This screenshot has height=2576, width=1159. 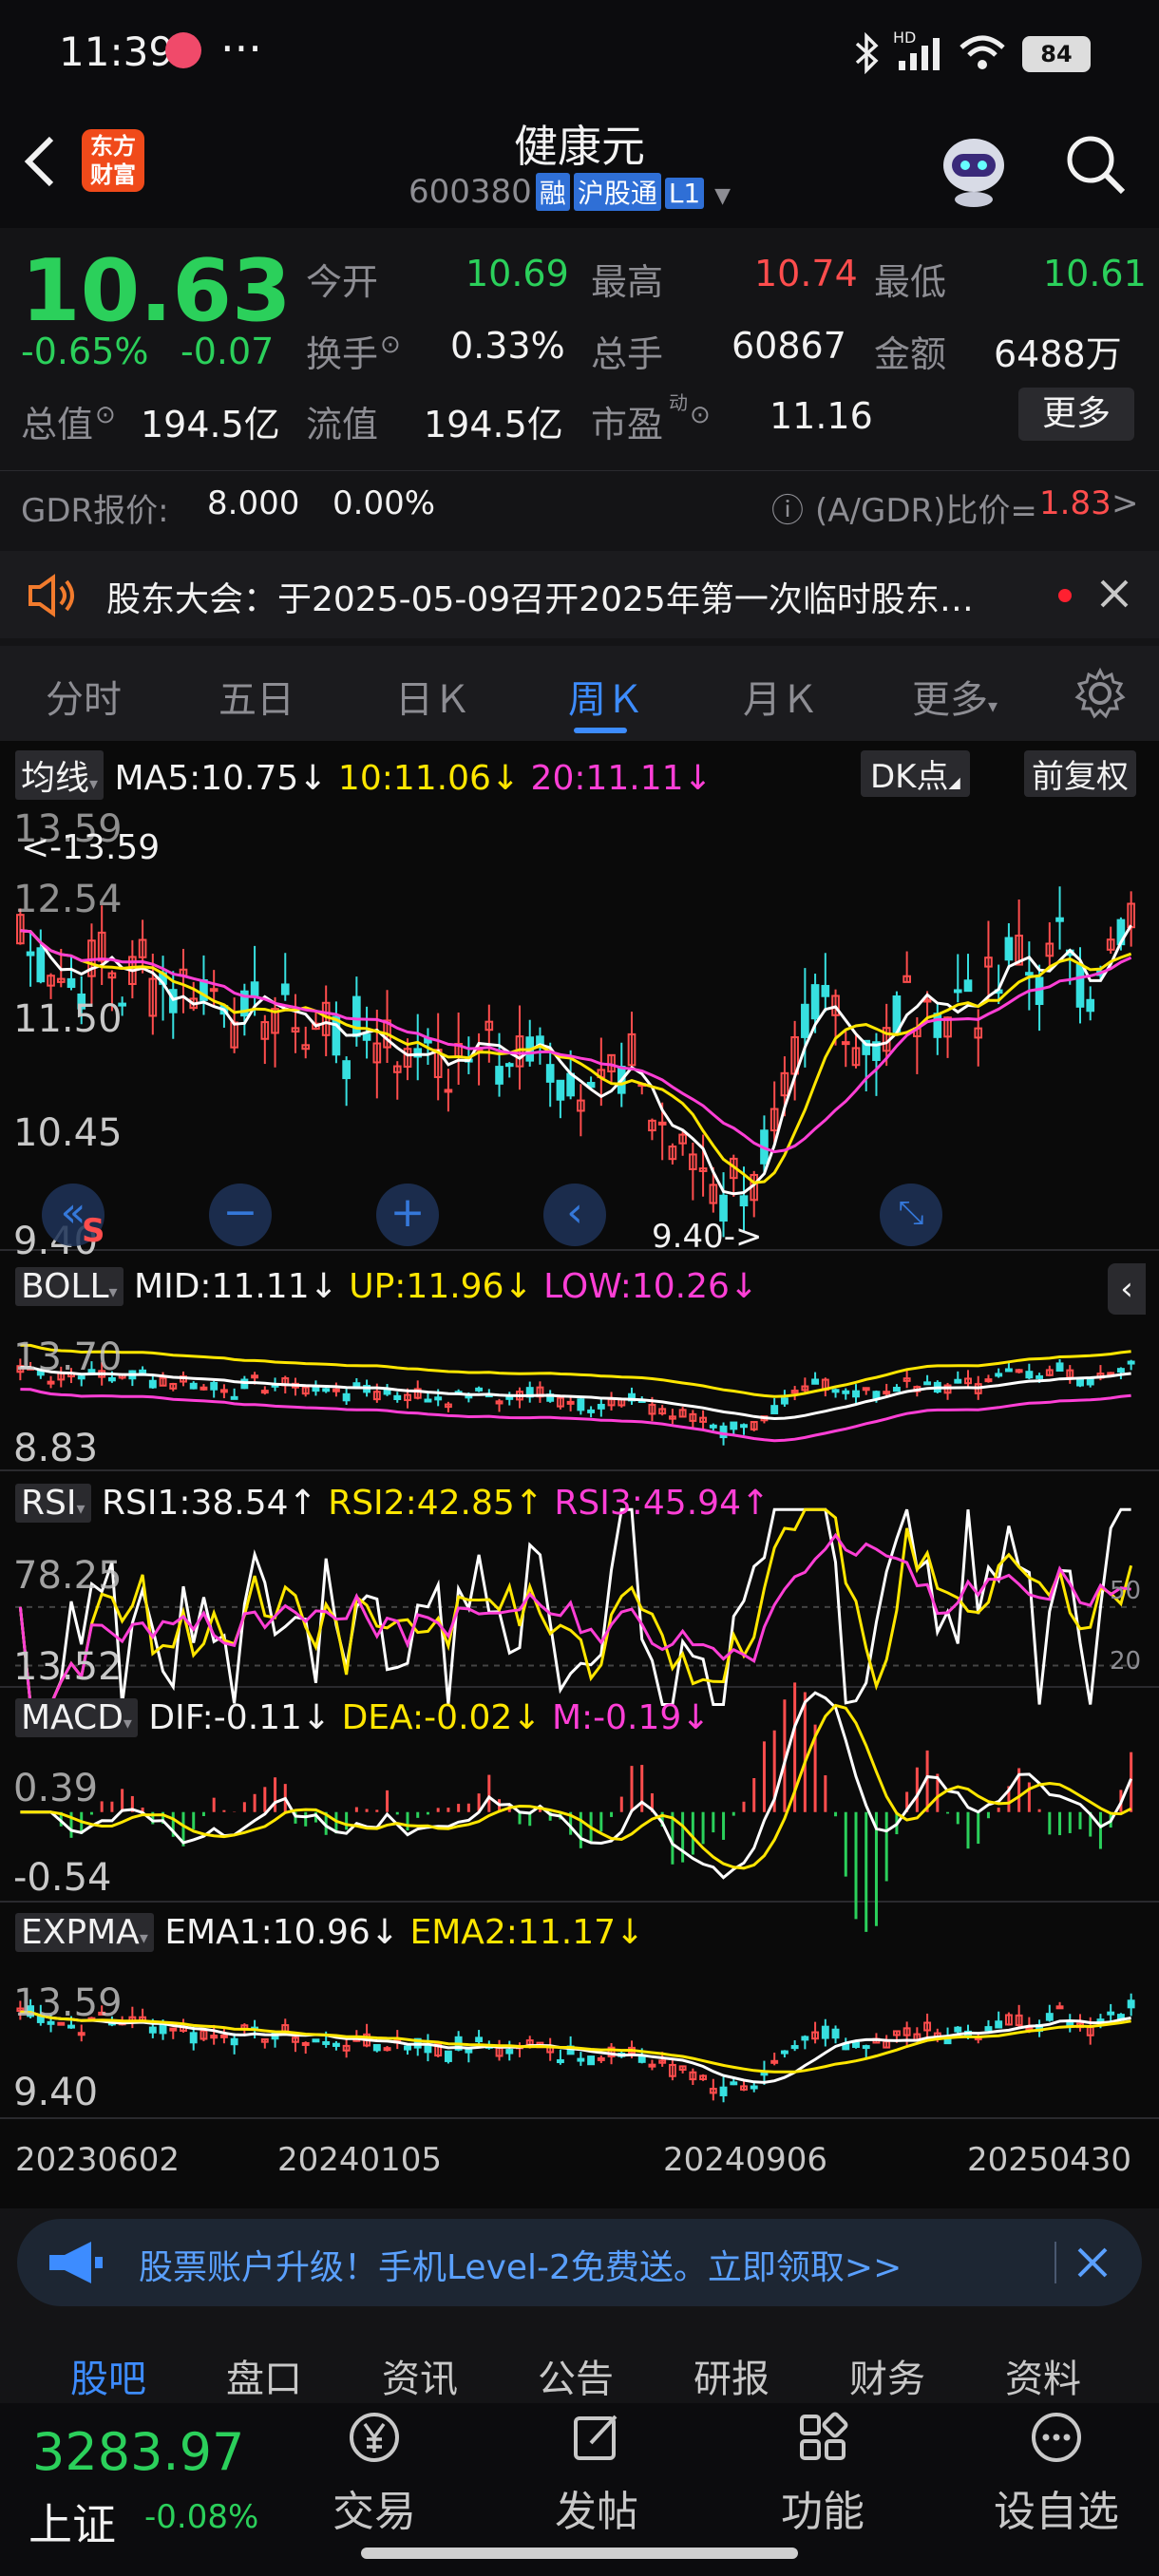 I want to click on trade-button: 交易, so click(x=374, y=2473).